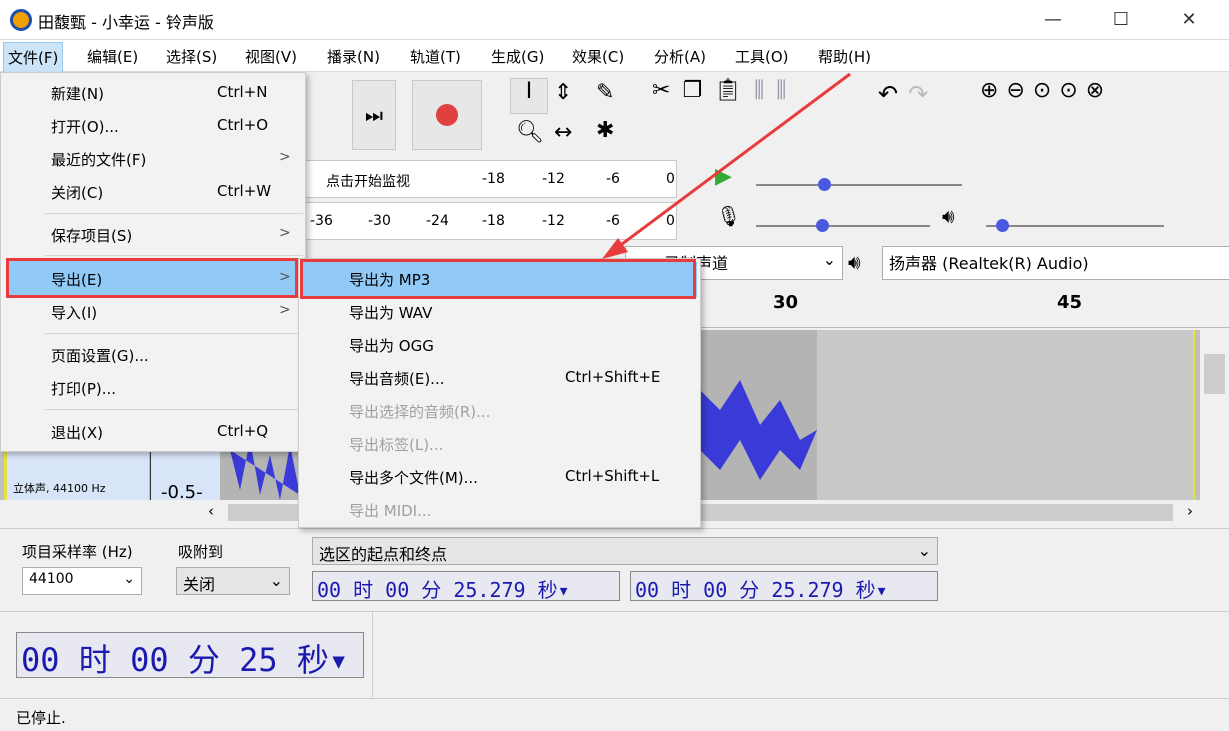 The height and width of the screenshot is (731, 1229). Describe the element at coordinates (726, 165) in the screenshot. I see `annotation-arrow` at that location.